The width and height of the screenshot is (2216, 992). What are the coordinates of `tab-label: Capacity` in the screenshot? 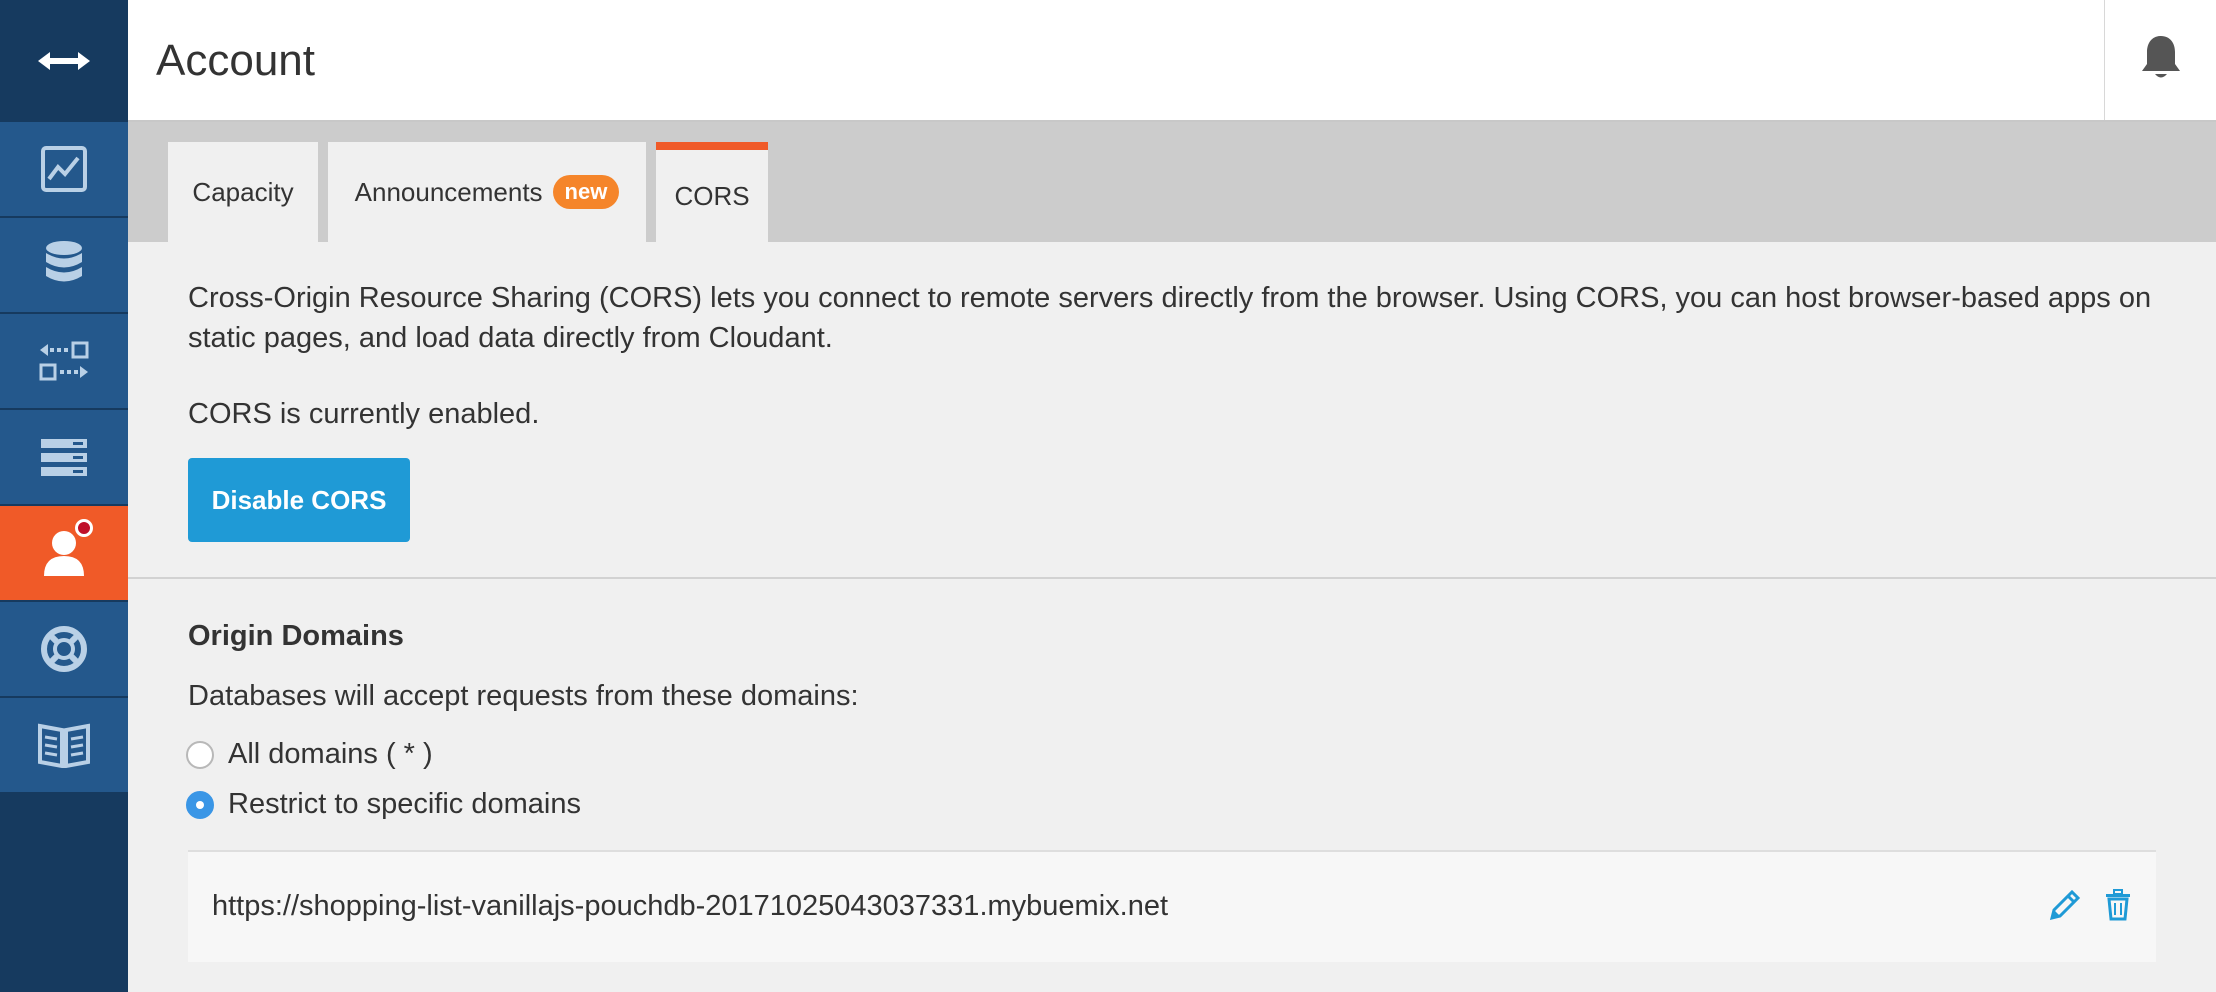 It's located at (243, 191).